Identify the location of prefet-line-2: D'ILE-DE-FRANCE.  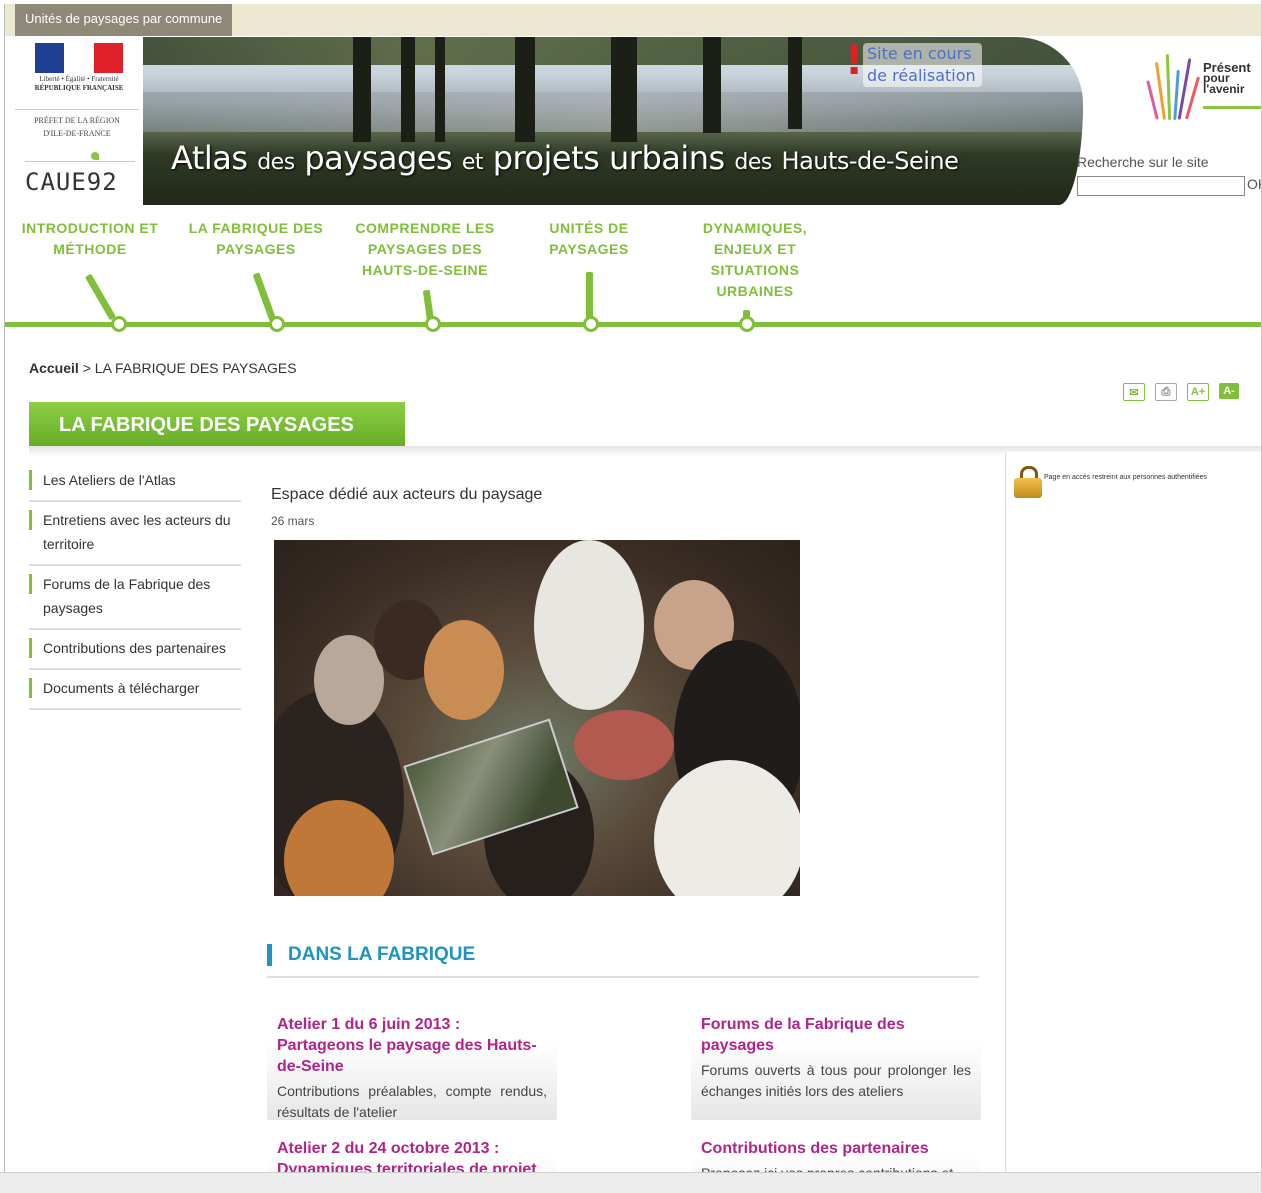
(77, 133).